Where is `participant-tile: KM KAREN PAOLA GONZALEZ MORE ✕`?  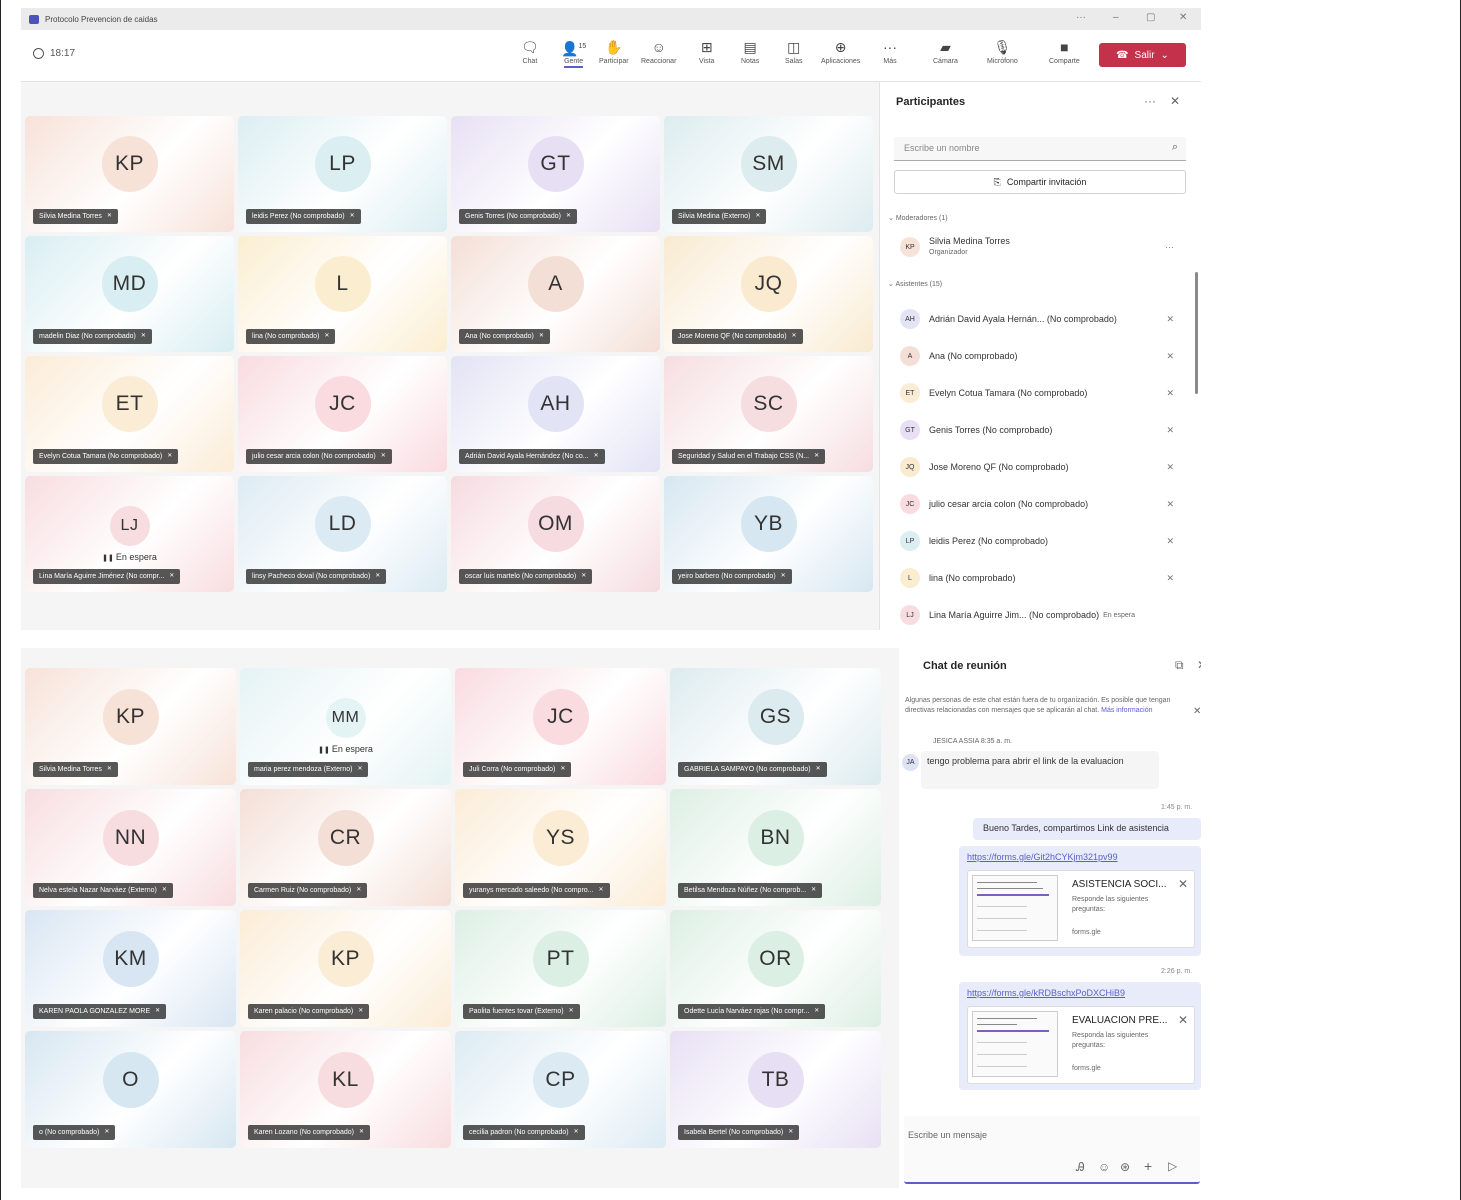
participant-tile: KM KAREN PAOLA GONZALEZ MORE ✕ is located at coordinates (130, 968).